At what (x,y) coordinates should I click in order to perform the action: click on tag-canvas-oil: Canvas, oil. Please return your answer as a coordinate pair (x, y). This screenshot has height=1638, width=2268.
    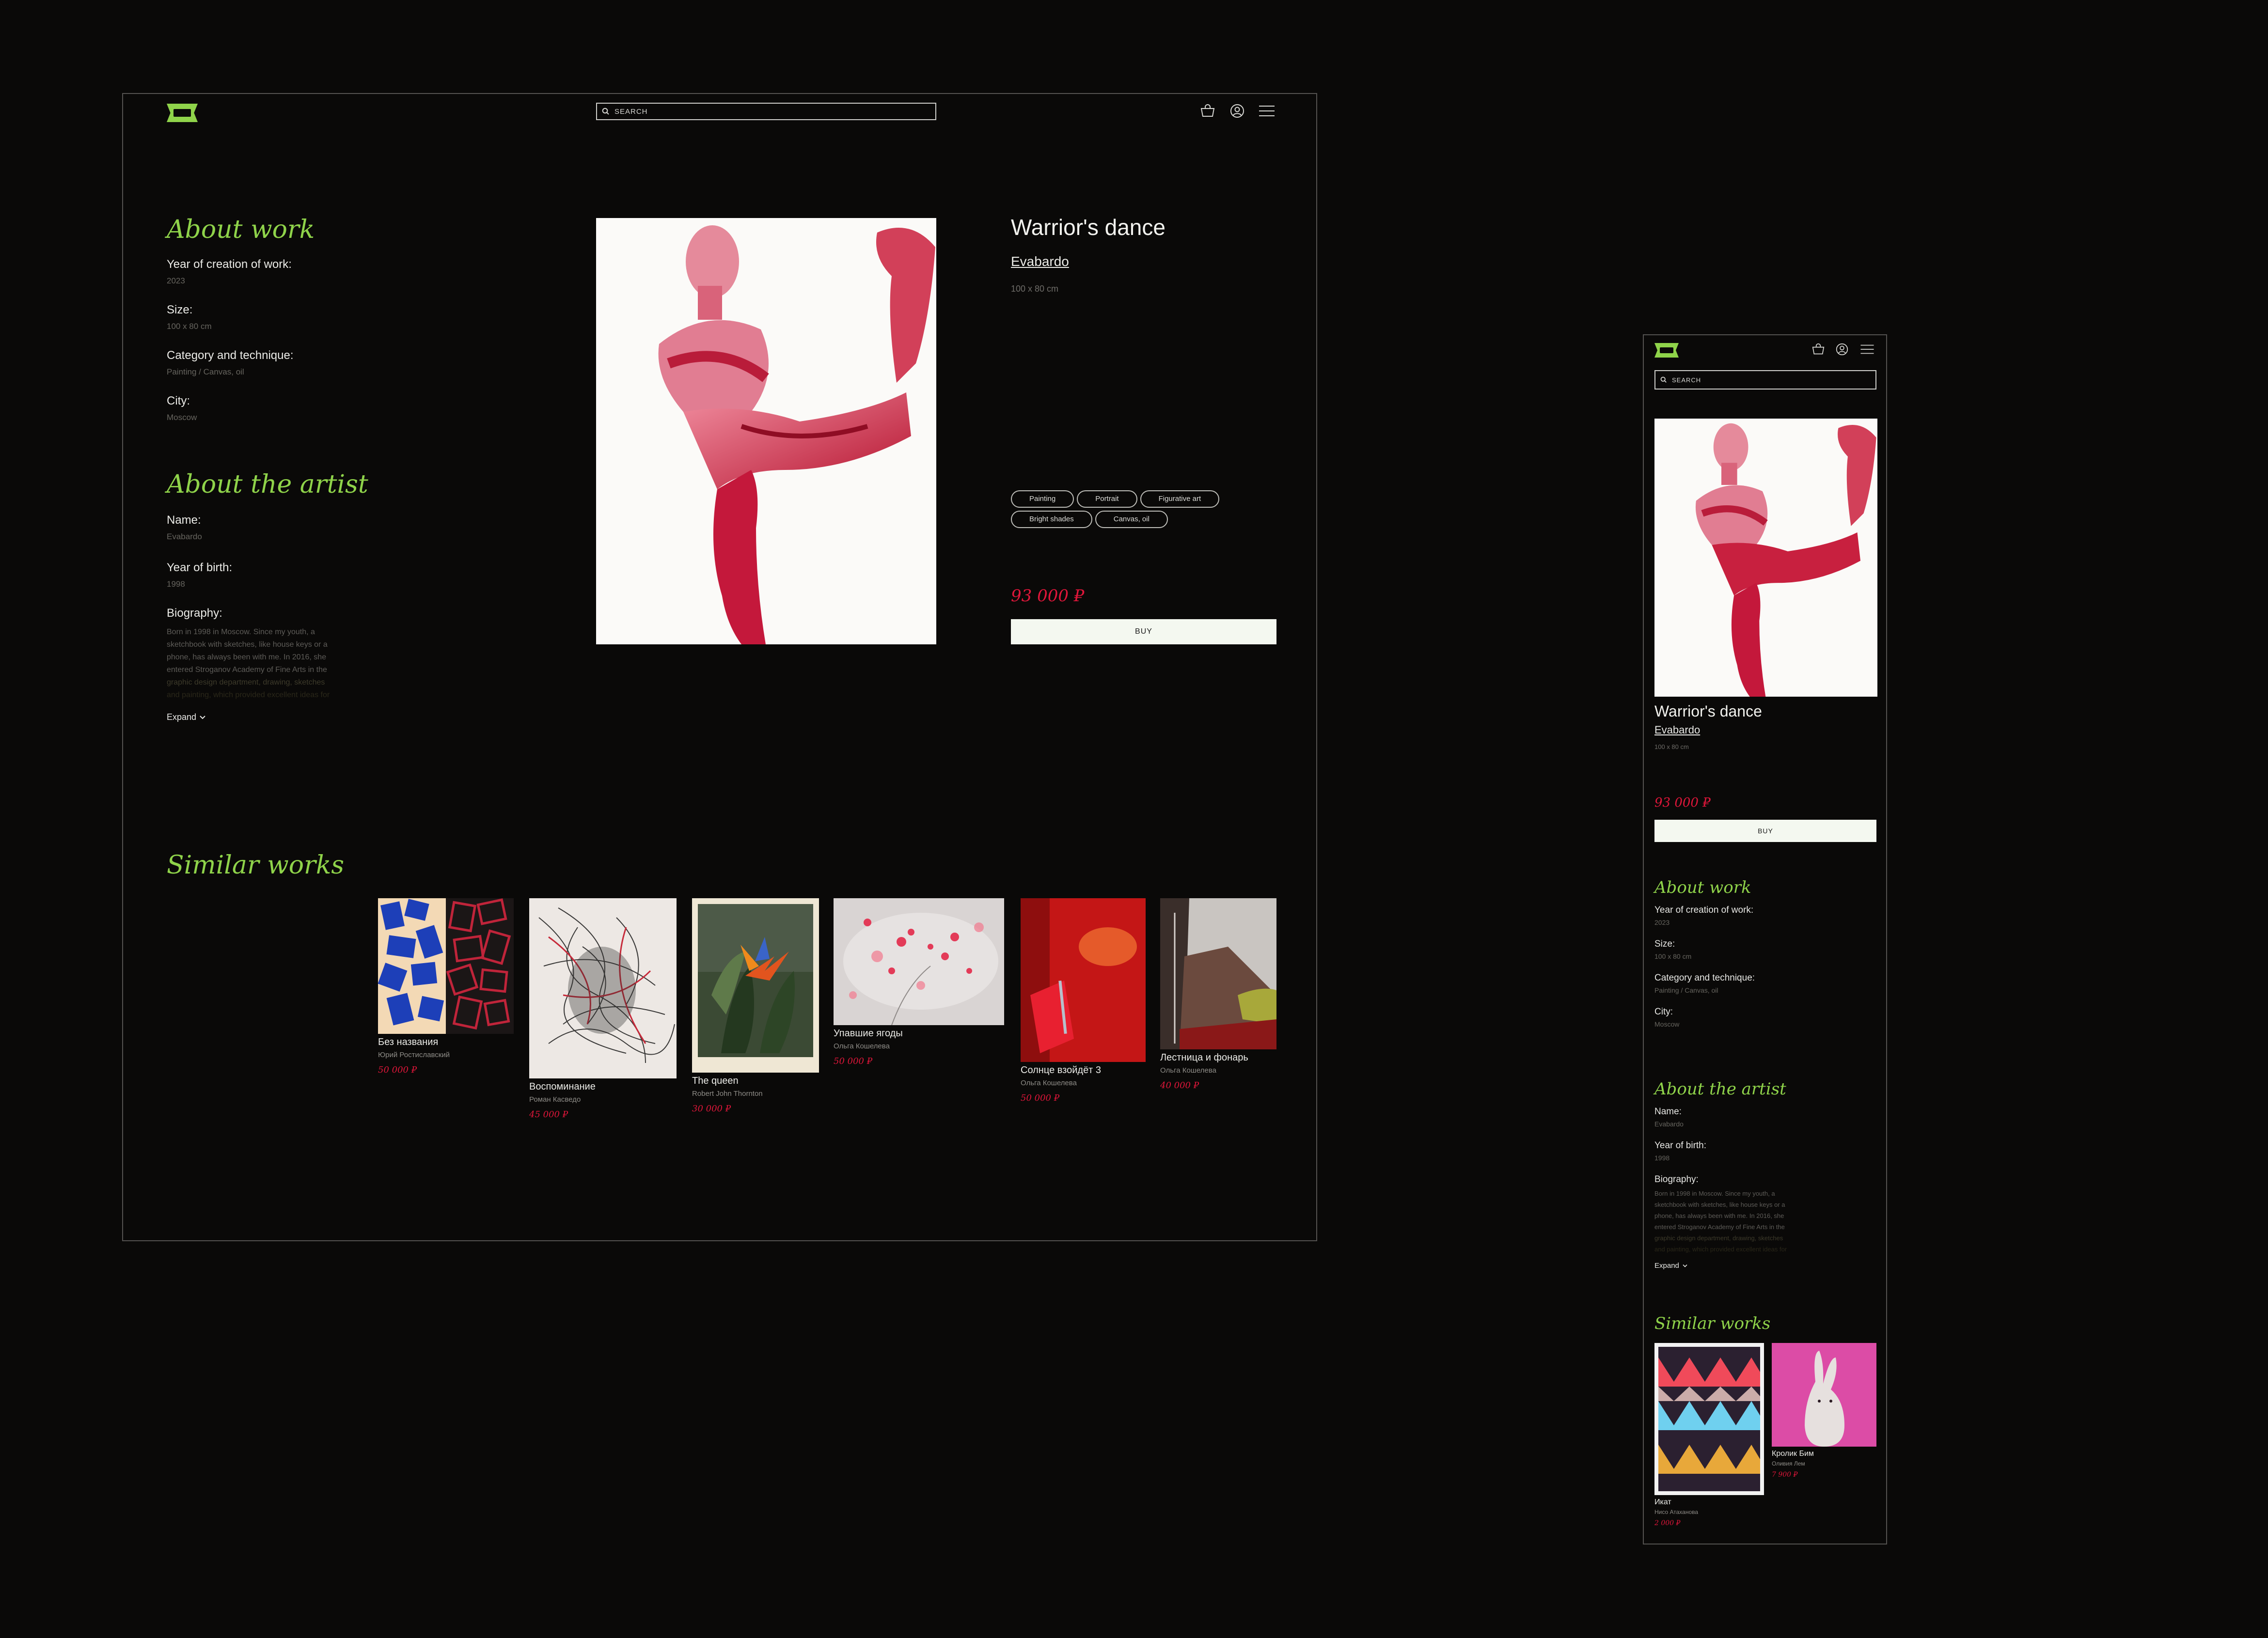
    Looking at the image, I should click on (1131, 520).